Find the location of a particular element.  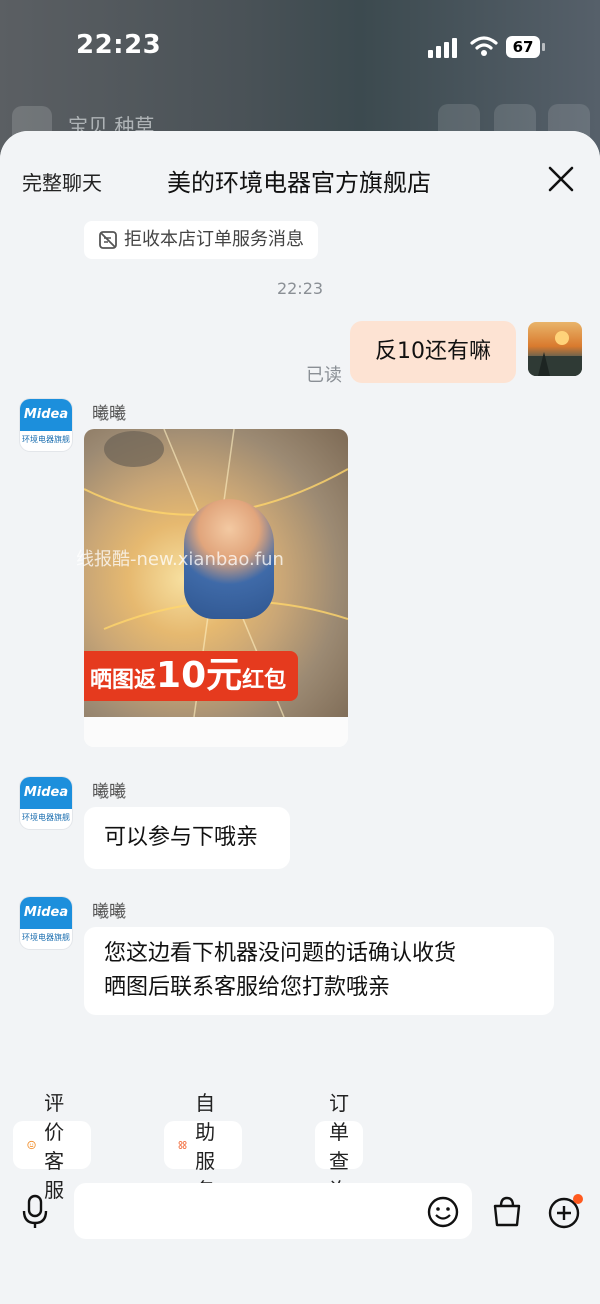

plus-icon is located at coordinates (566, 1212).